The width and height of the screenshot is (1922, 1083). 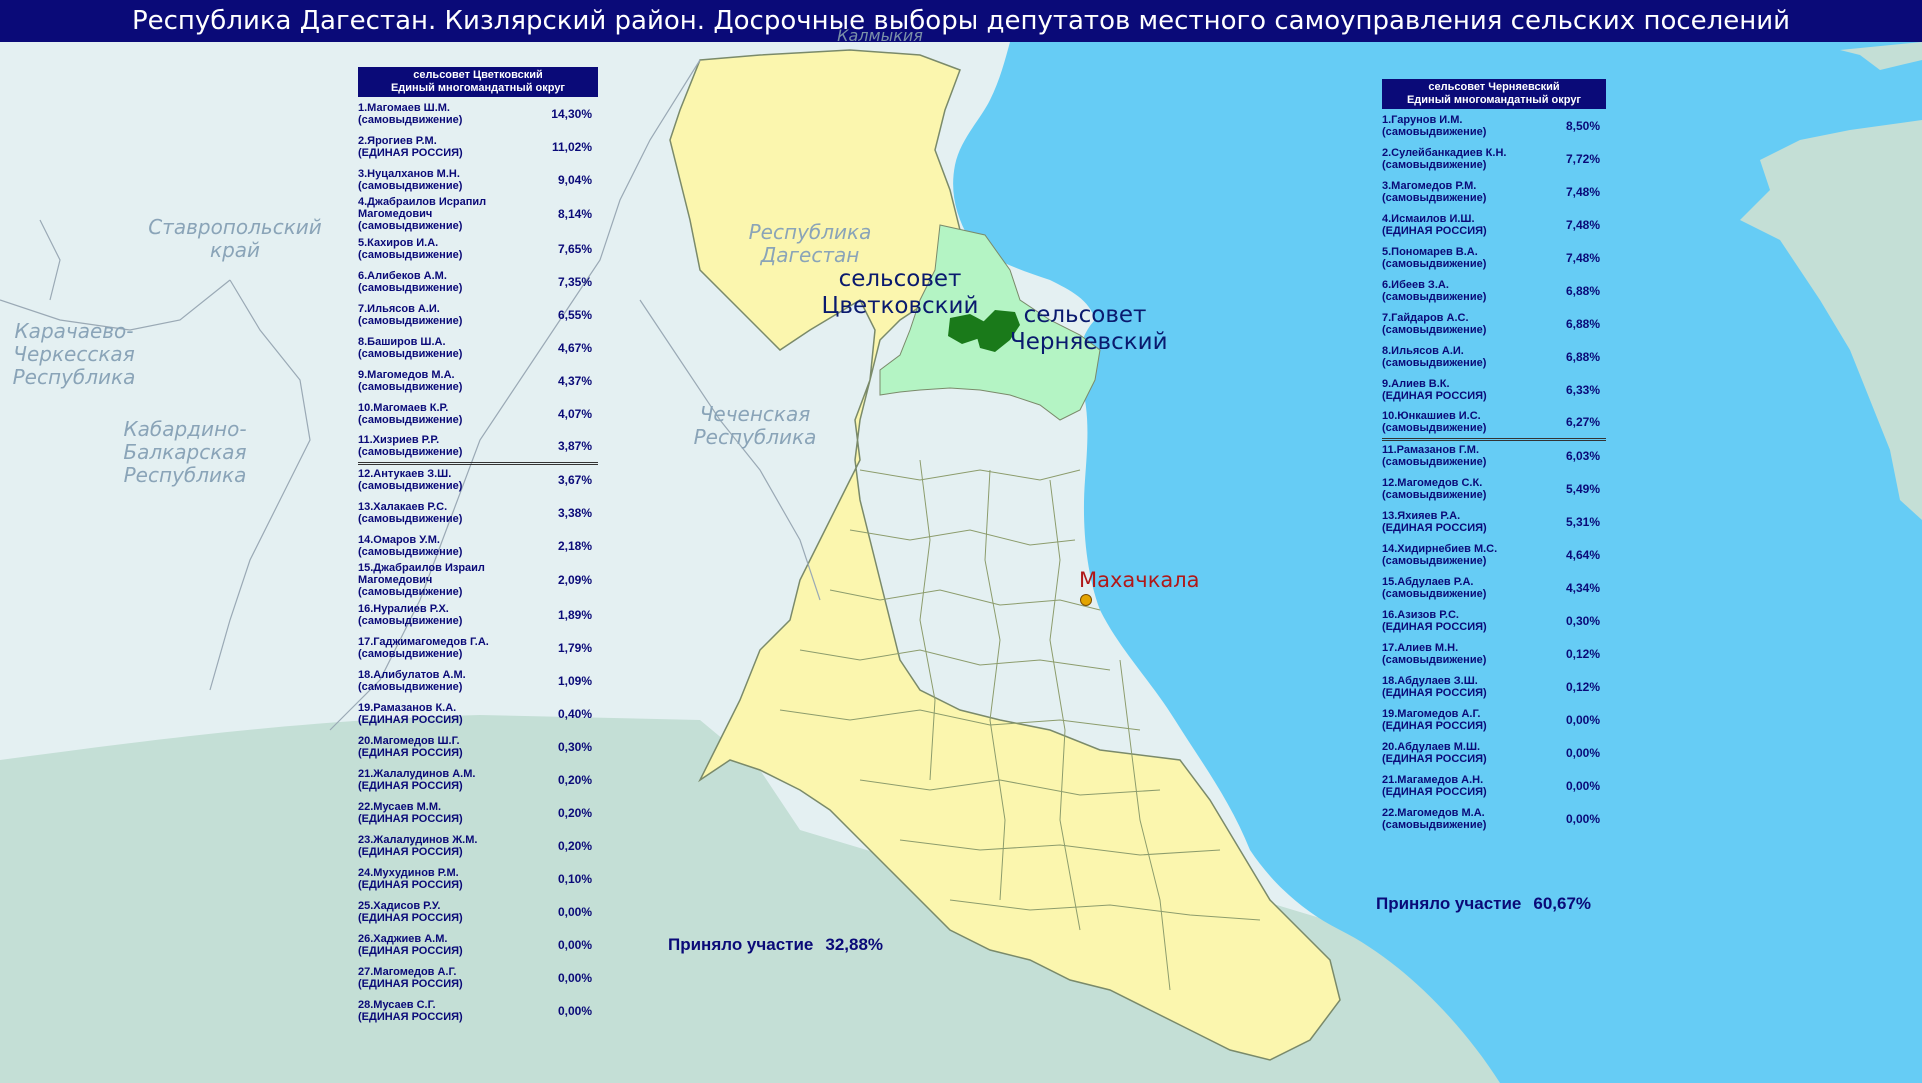 I want to click on candidate-cell: 12.Антукаев З.Ш. (самовыдвижение), so click(x=455, y=478).